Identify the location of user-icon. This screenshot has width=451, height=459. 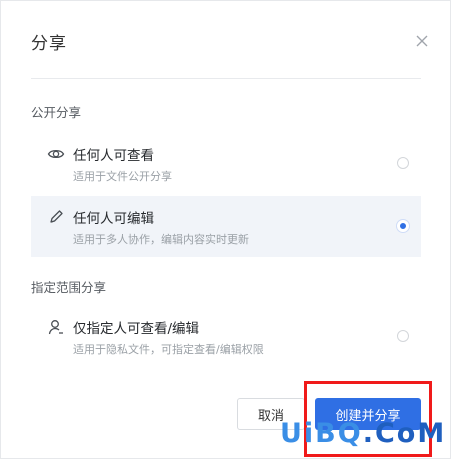
(55, 327).